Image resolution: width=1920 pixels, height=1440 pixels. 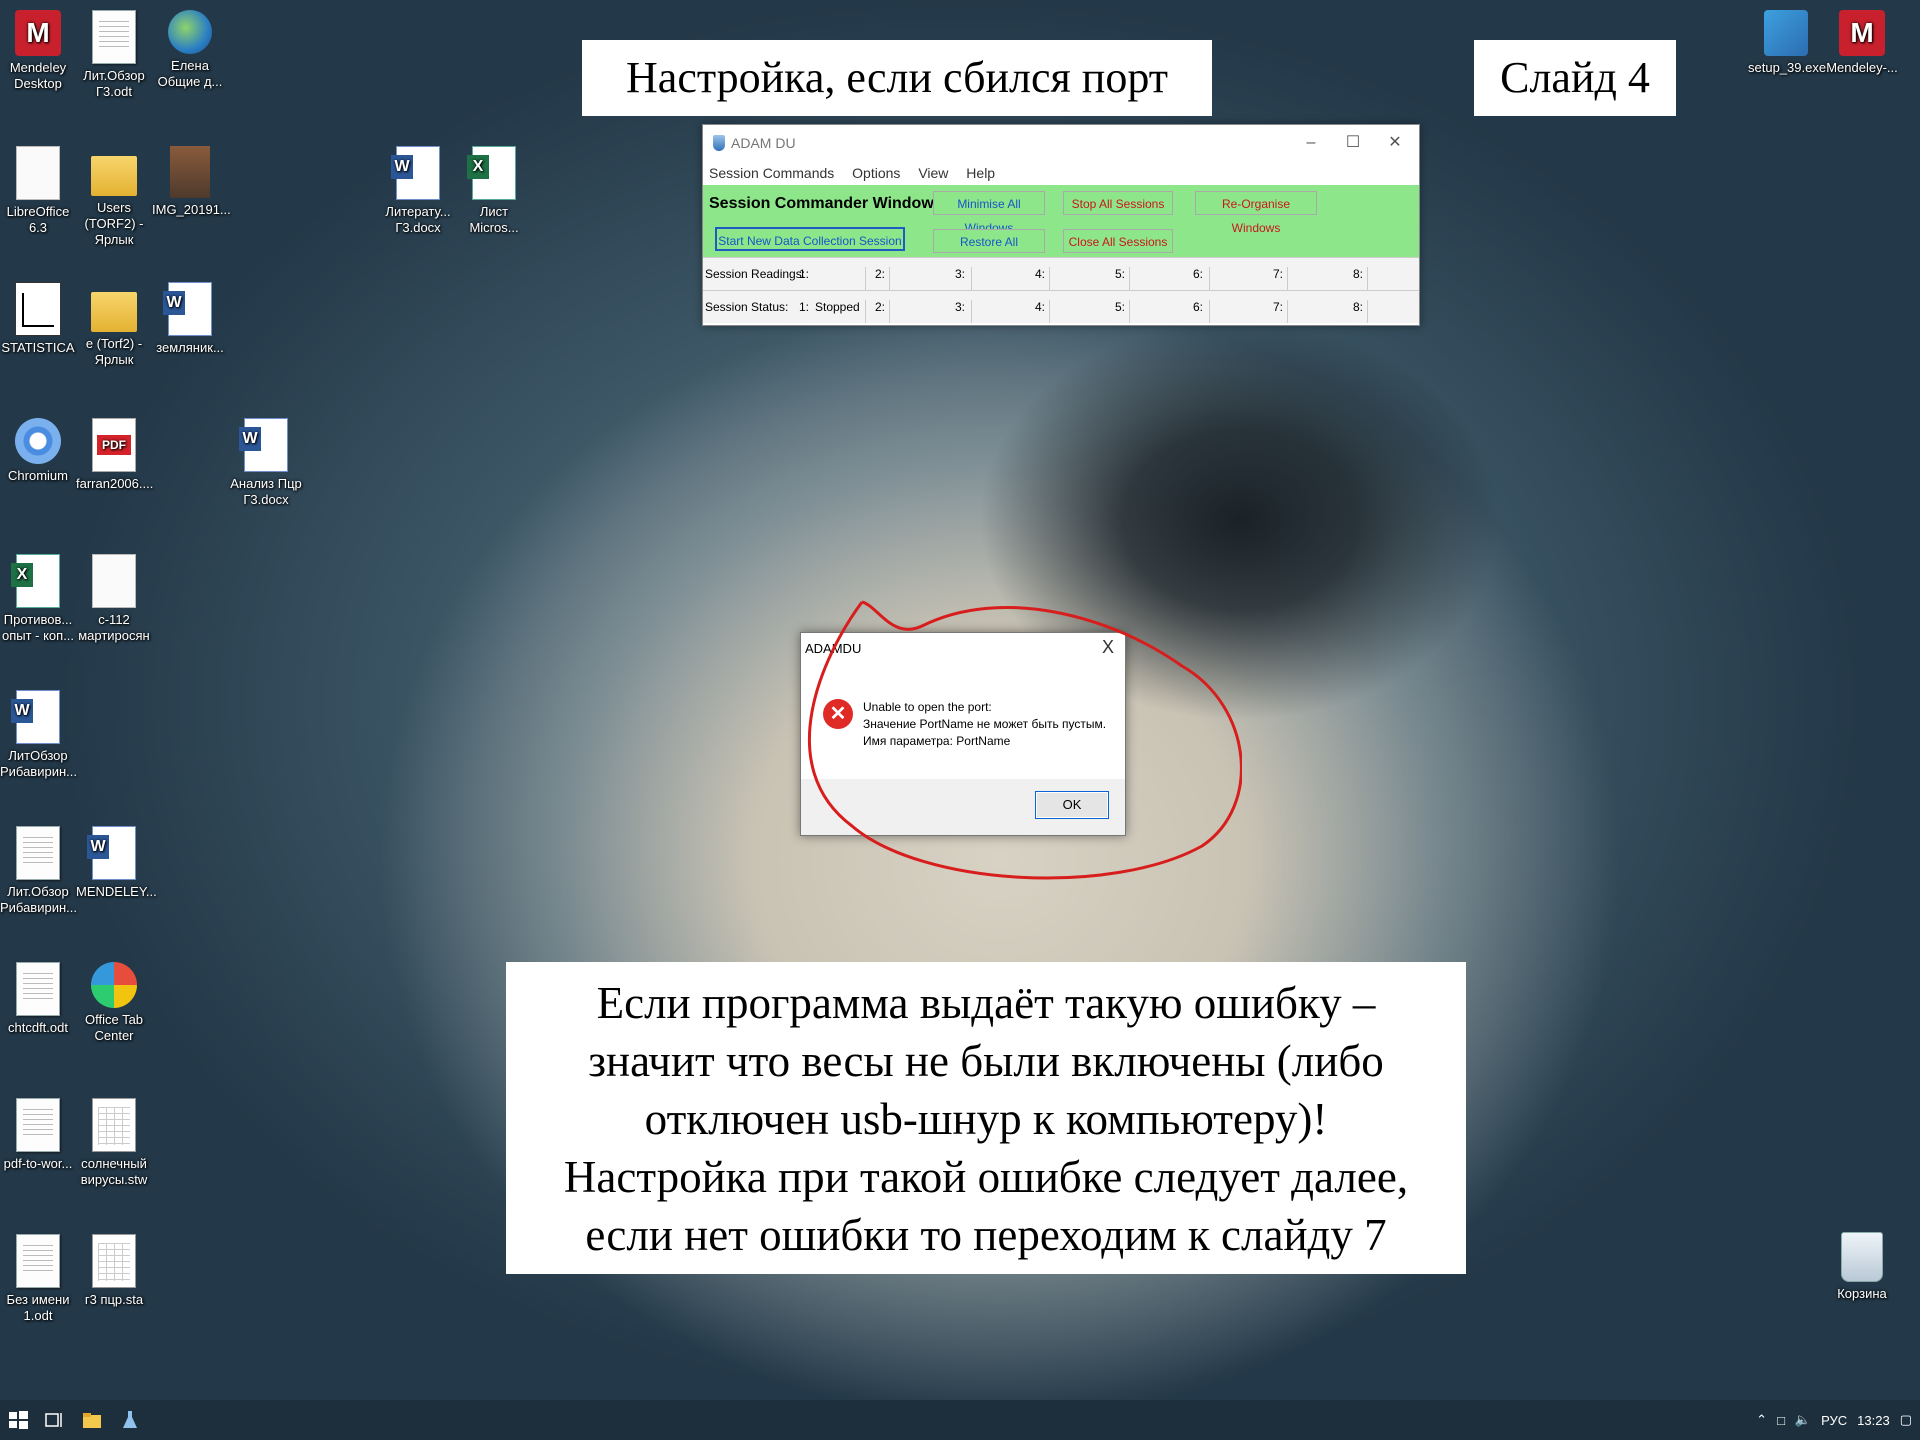 What do you see at coordinates (1873, 1420) in the screenshot?
I see `clock: 13:23` at bounding box center [1873, 1420].